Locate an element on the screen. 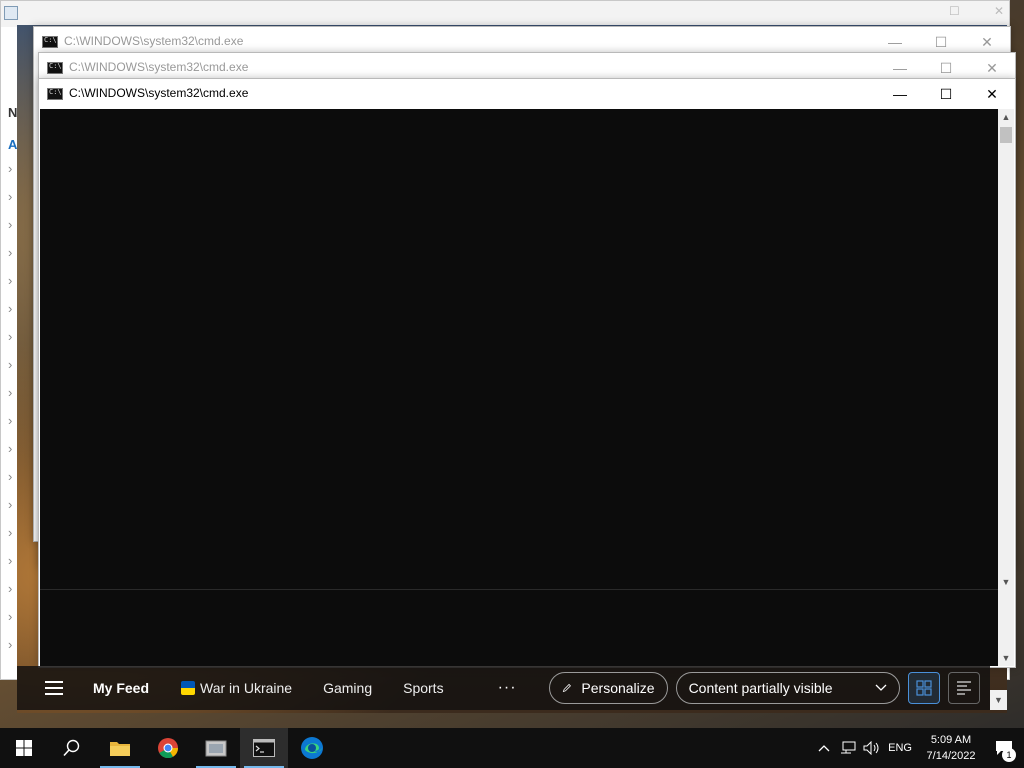  edge-button is located at coordinates (312, 748).